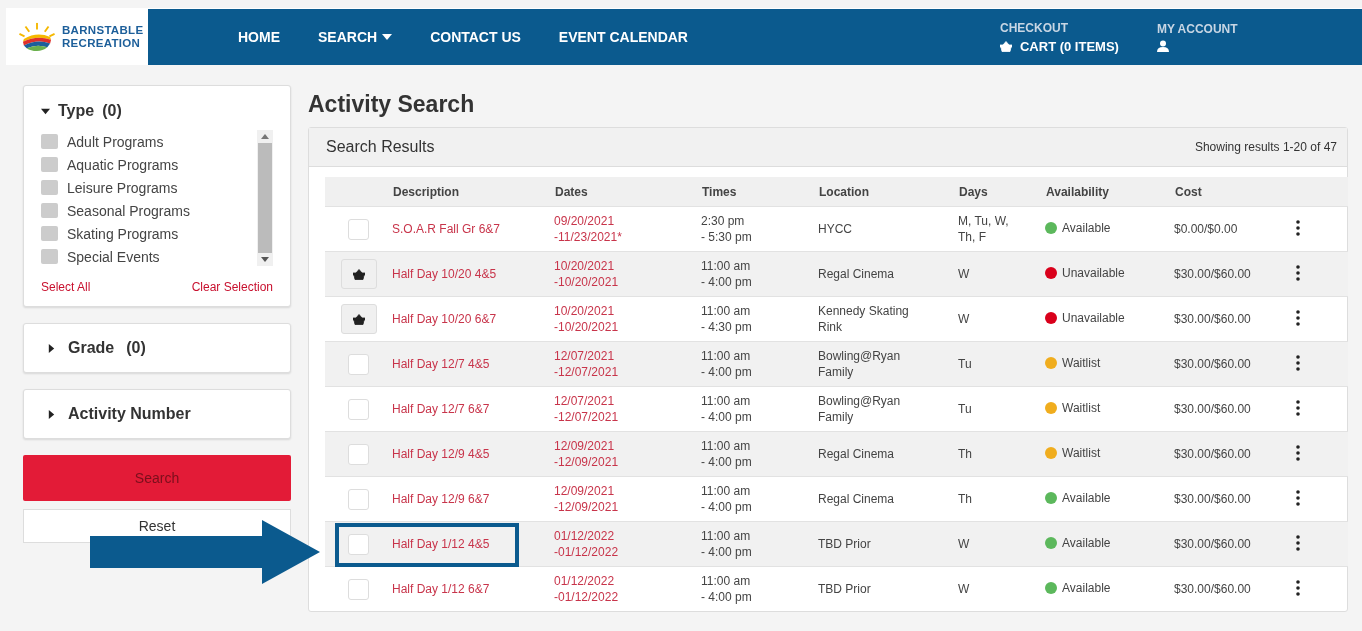 The height and width of the screenshot is (631, 1362). What do you see at coordinates (444, 274) in the screenshot?
I see `activity-link: Half Day 10/20 4&5` at bounding box center [444, 274].